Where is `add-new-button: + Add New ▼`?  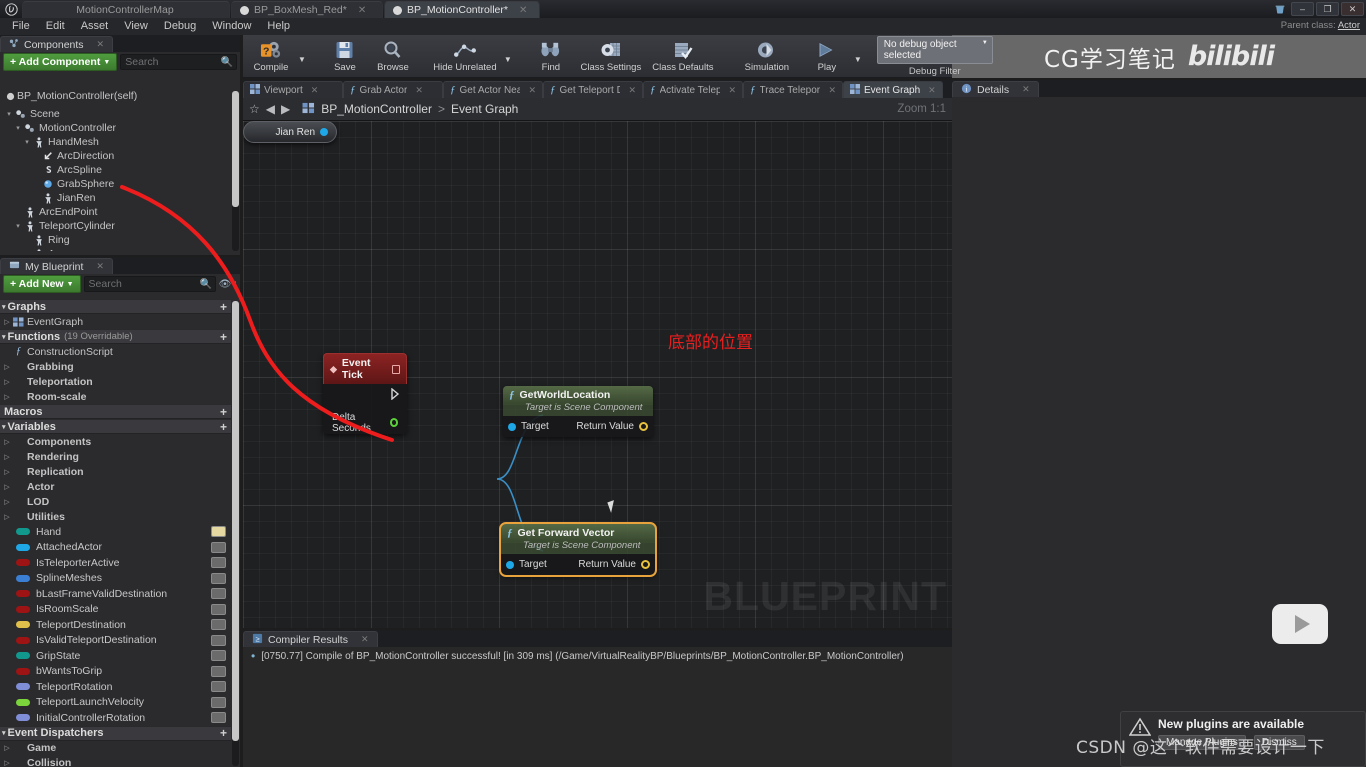
add-new-button: + Add New ▼ is located at coordinates (42, 284).